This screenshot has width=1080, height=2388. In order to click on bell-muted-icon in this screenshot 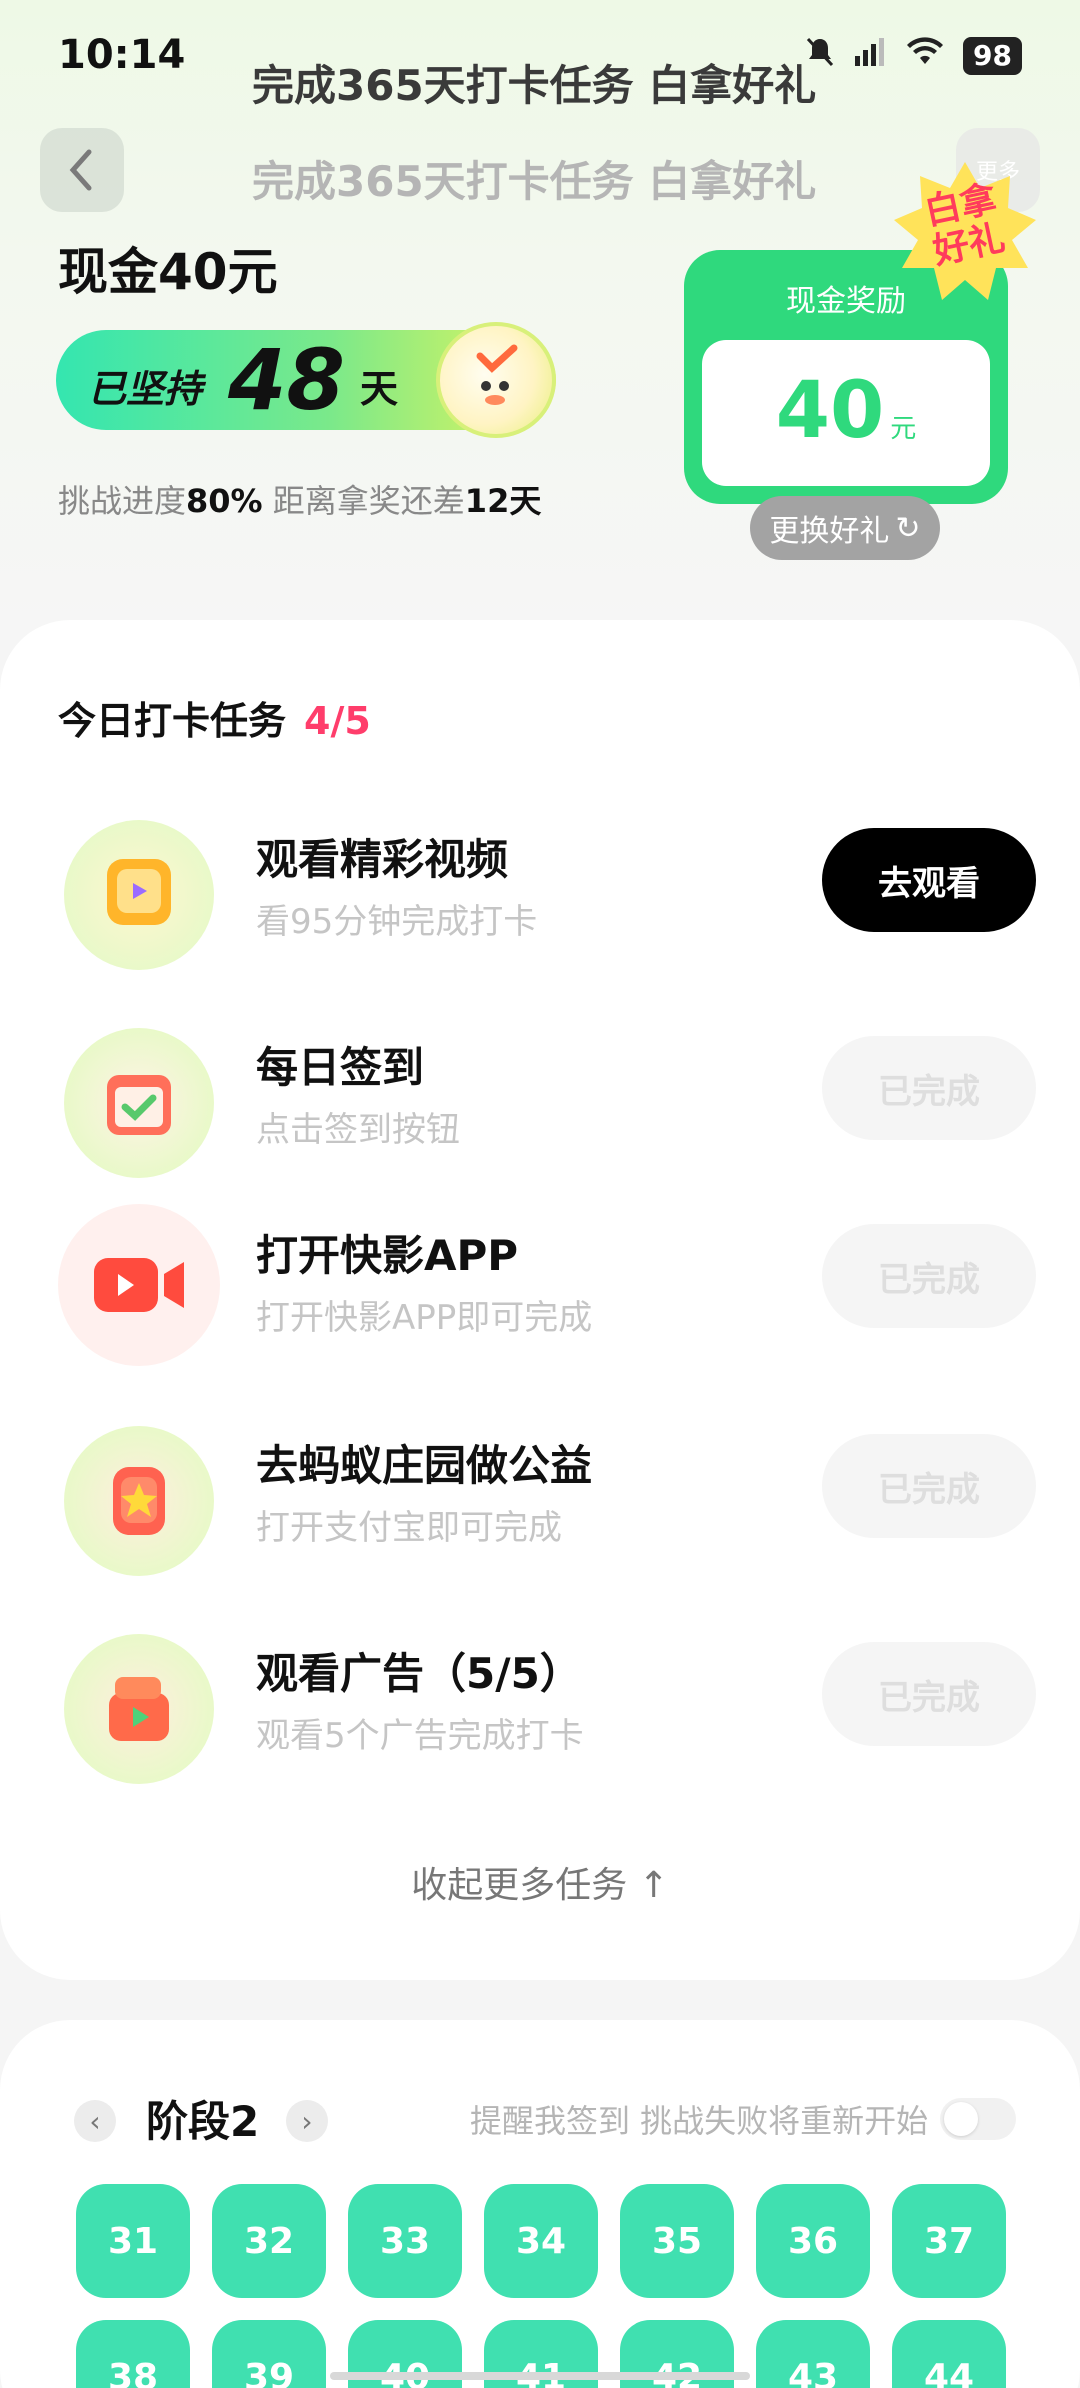, I will do `click(820, 56)`.